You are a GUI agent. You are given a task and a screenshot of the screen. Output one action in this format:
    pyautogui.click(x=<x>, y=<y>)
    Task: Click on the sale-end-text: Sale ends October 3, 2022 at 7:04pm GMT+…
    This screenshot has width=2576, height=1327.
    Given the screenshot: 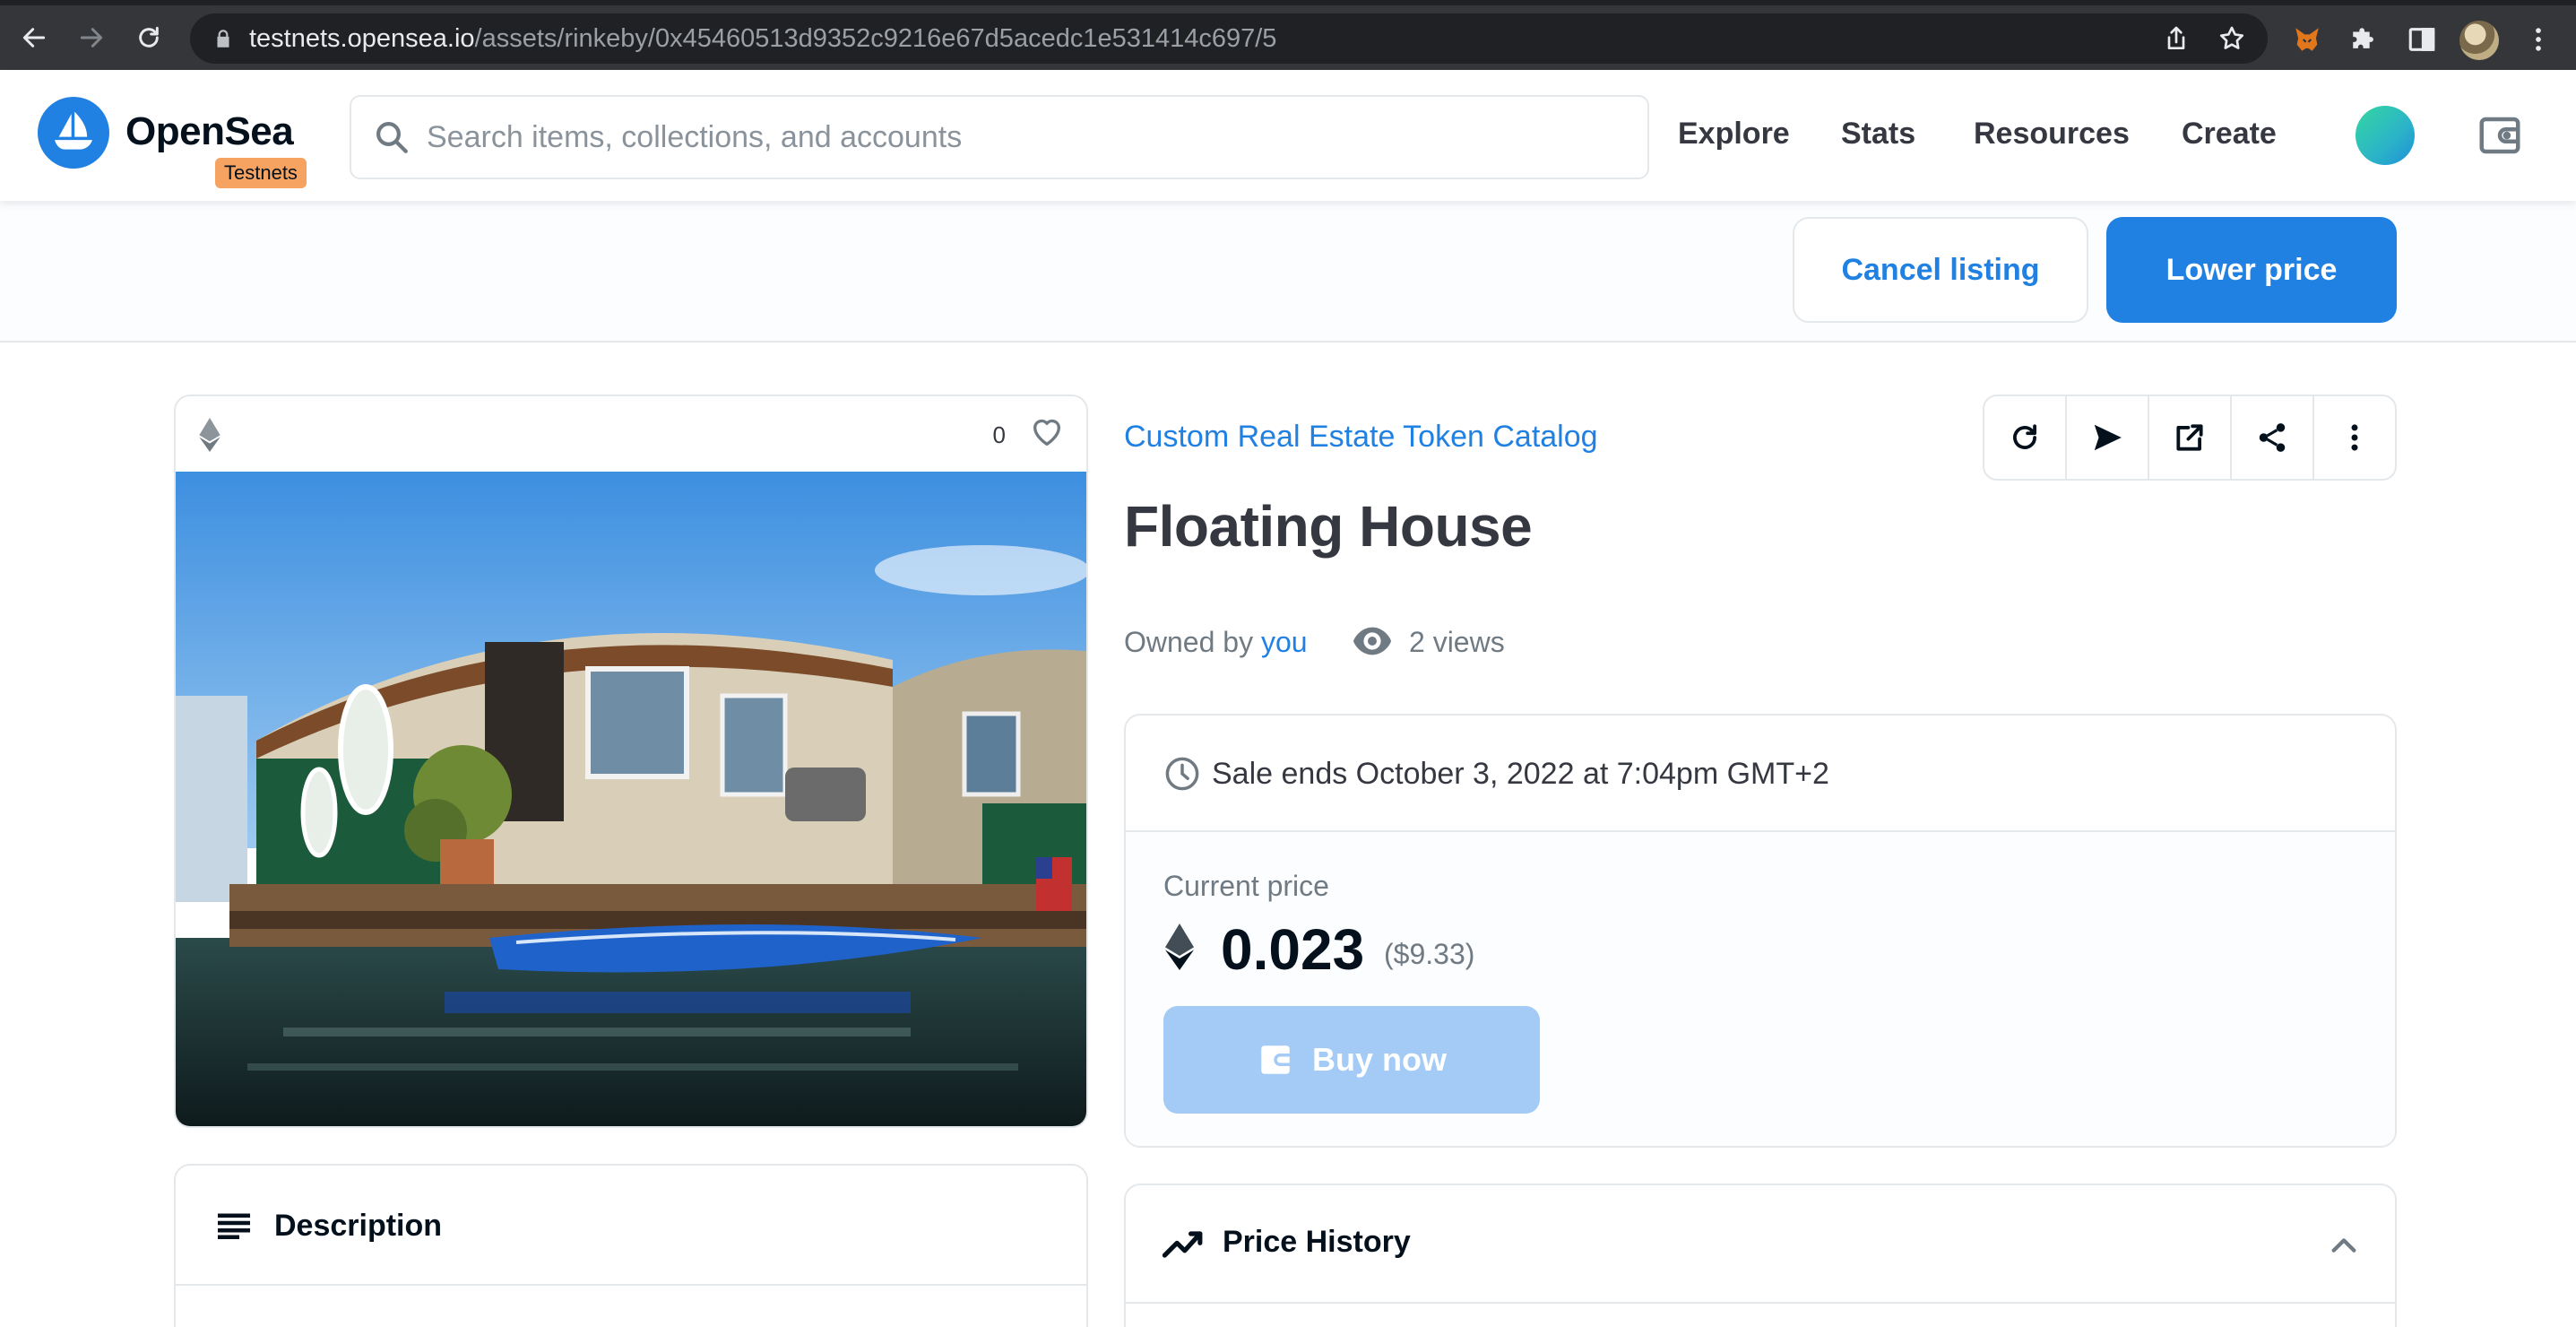 What is the action you would take?
    pyautogui.click(x=1520, y=774)
    